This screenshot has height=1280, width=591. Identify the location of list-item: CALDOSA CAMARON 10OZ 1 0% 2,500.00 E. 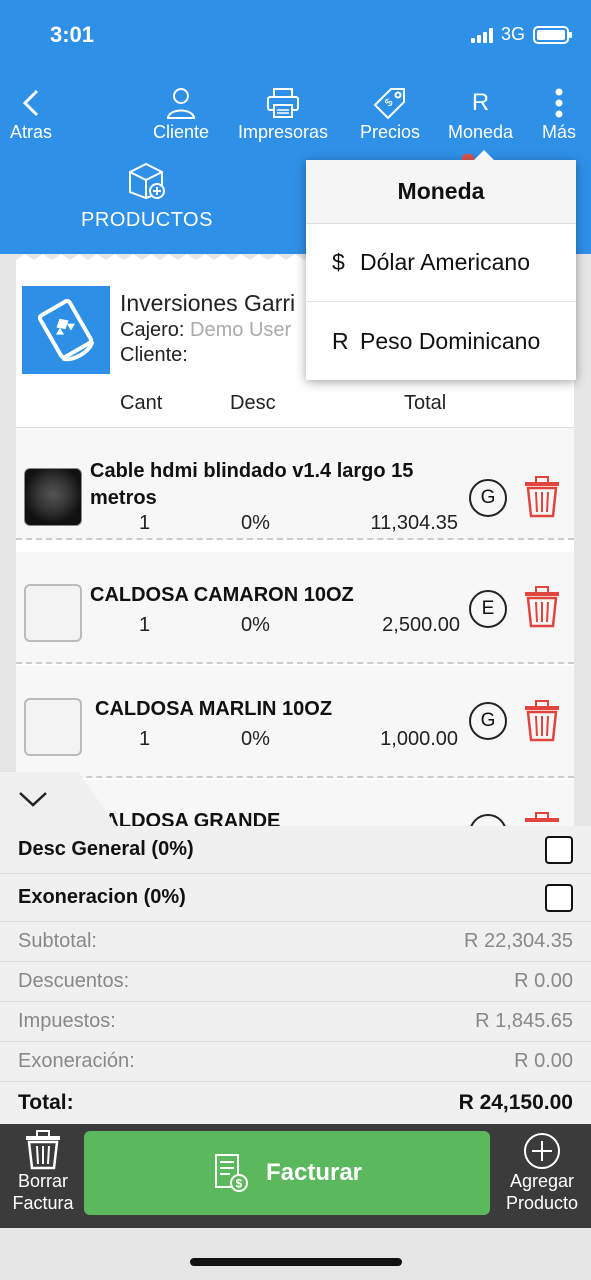
(295, 608).